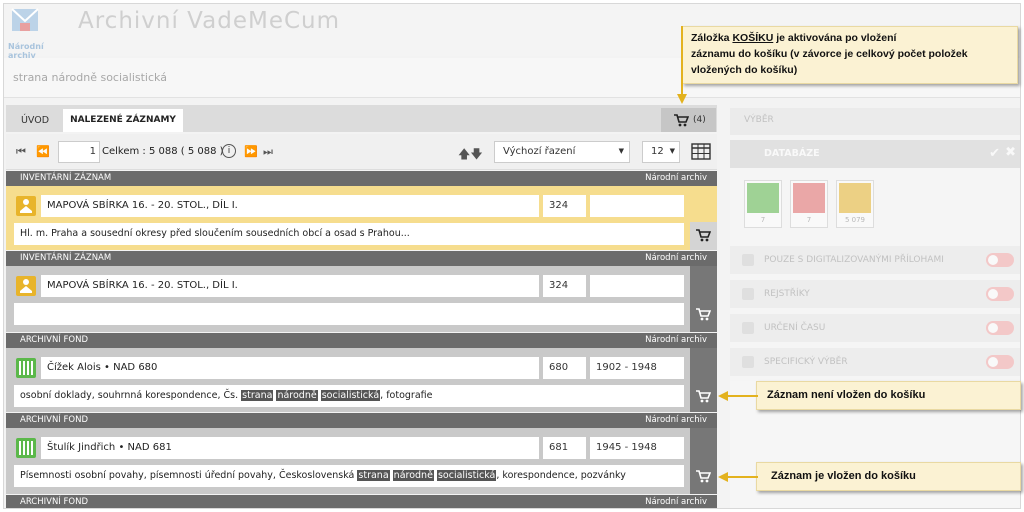  Describe the element at coordinates (753, 38) in the screenshot. I see `callout-keyword: KOŠÍKU` at that location.